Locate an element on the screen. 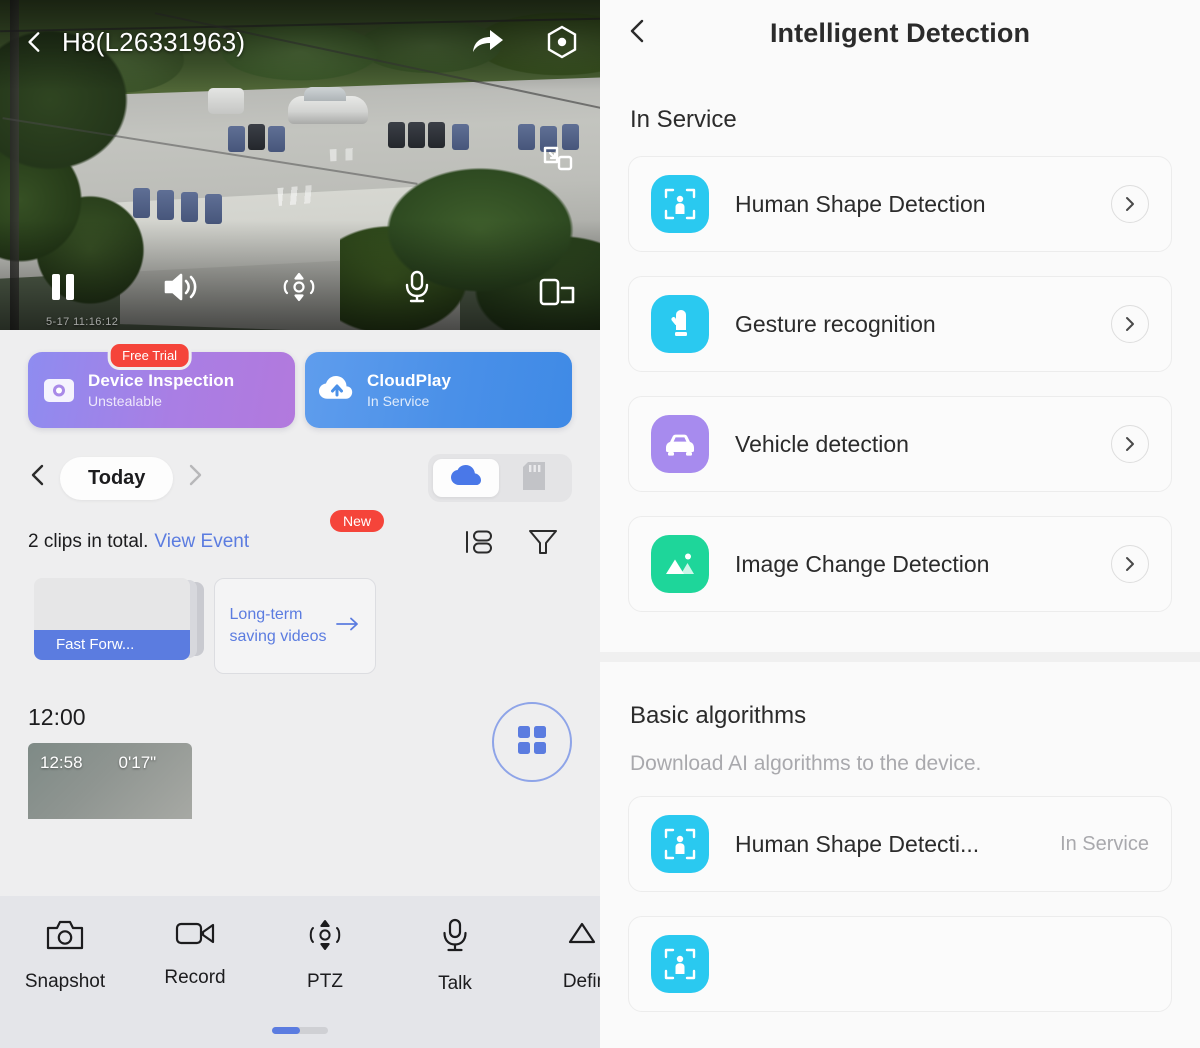 This screenshot has width=1200, height=1048. toolbar-page-indicator is located at coordinates (300, 1037).